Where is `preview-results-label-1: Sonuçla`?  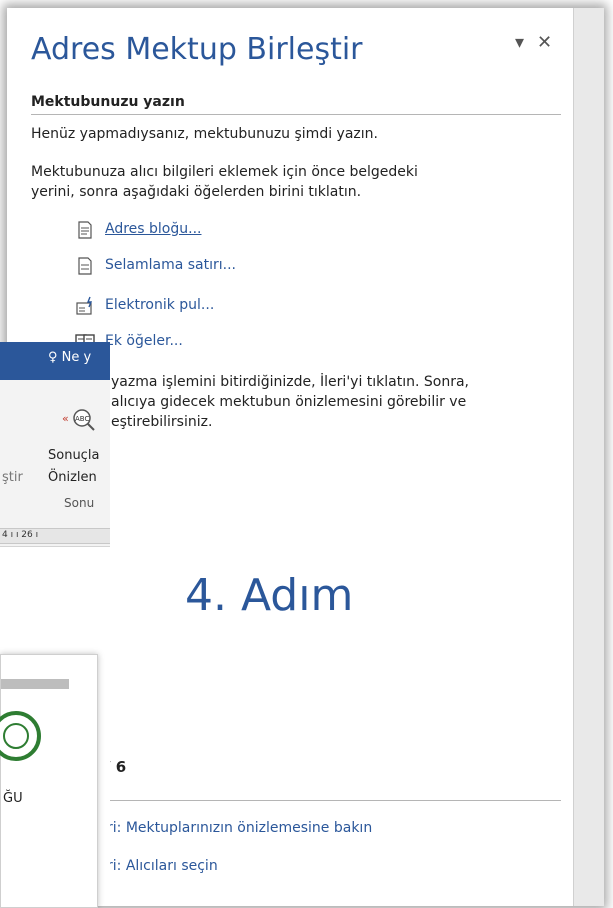 preview-results-label-1: Sonuçla is located at coordinates (73, 455).